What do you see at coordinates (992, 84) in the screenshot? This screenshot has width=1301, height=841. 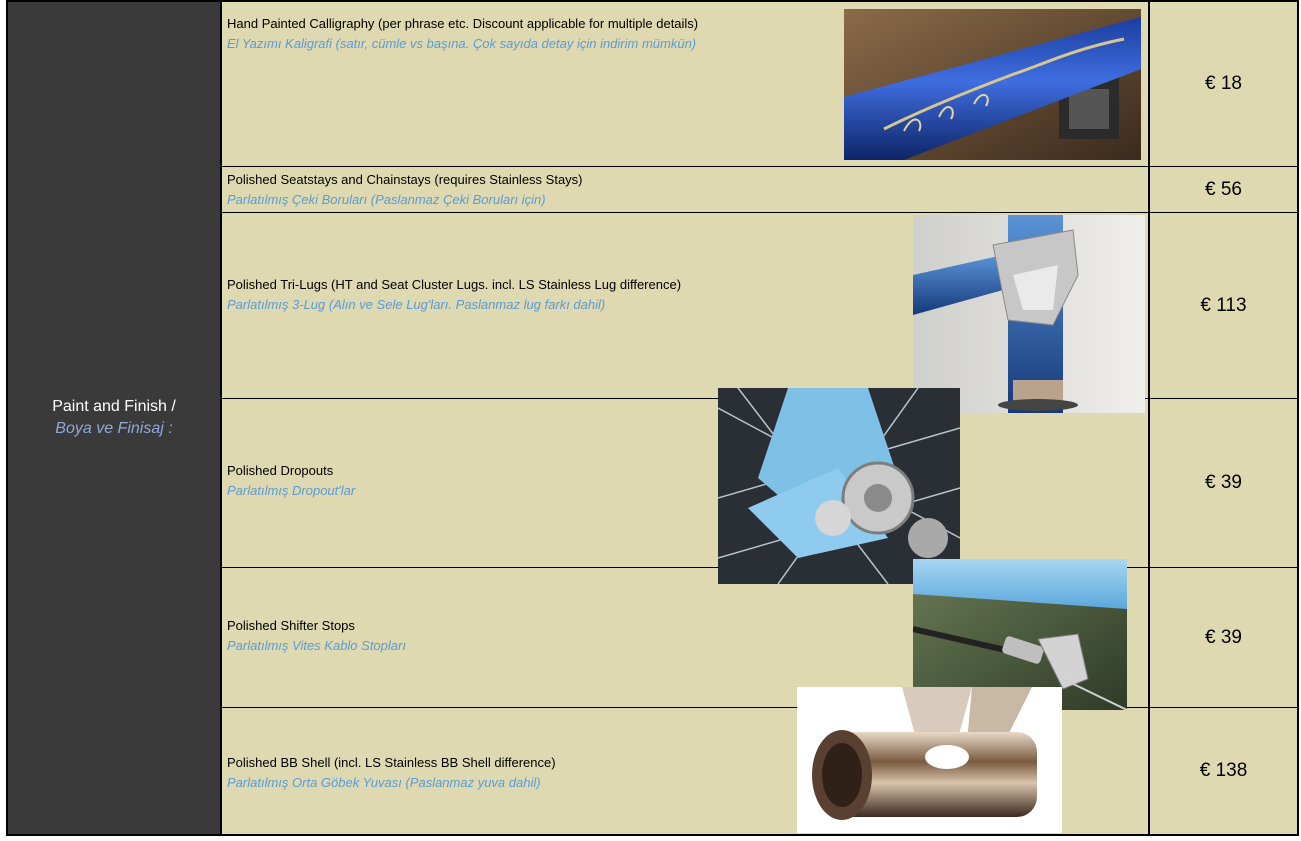 I see `calligraphy-tube-photo` at bounding box center [992, 84].